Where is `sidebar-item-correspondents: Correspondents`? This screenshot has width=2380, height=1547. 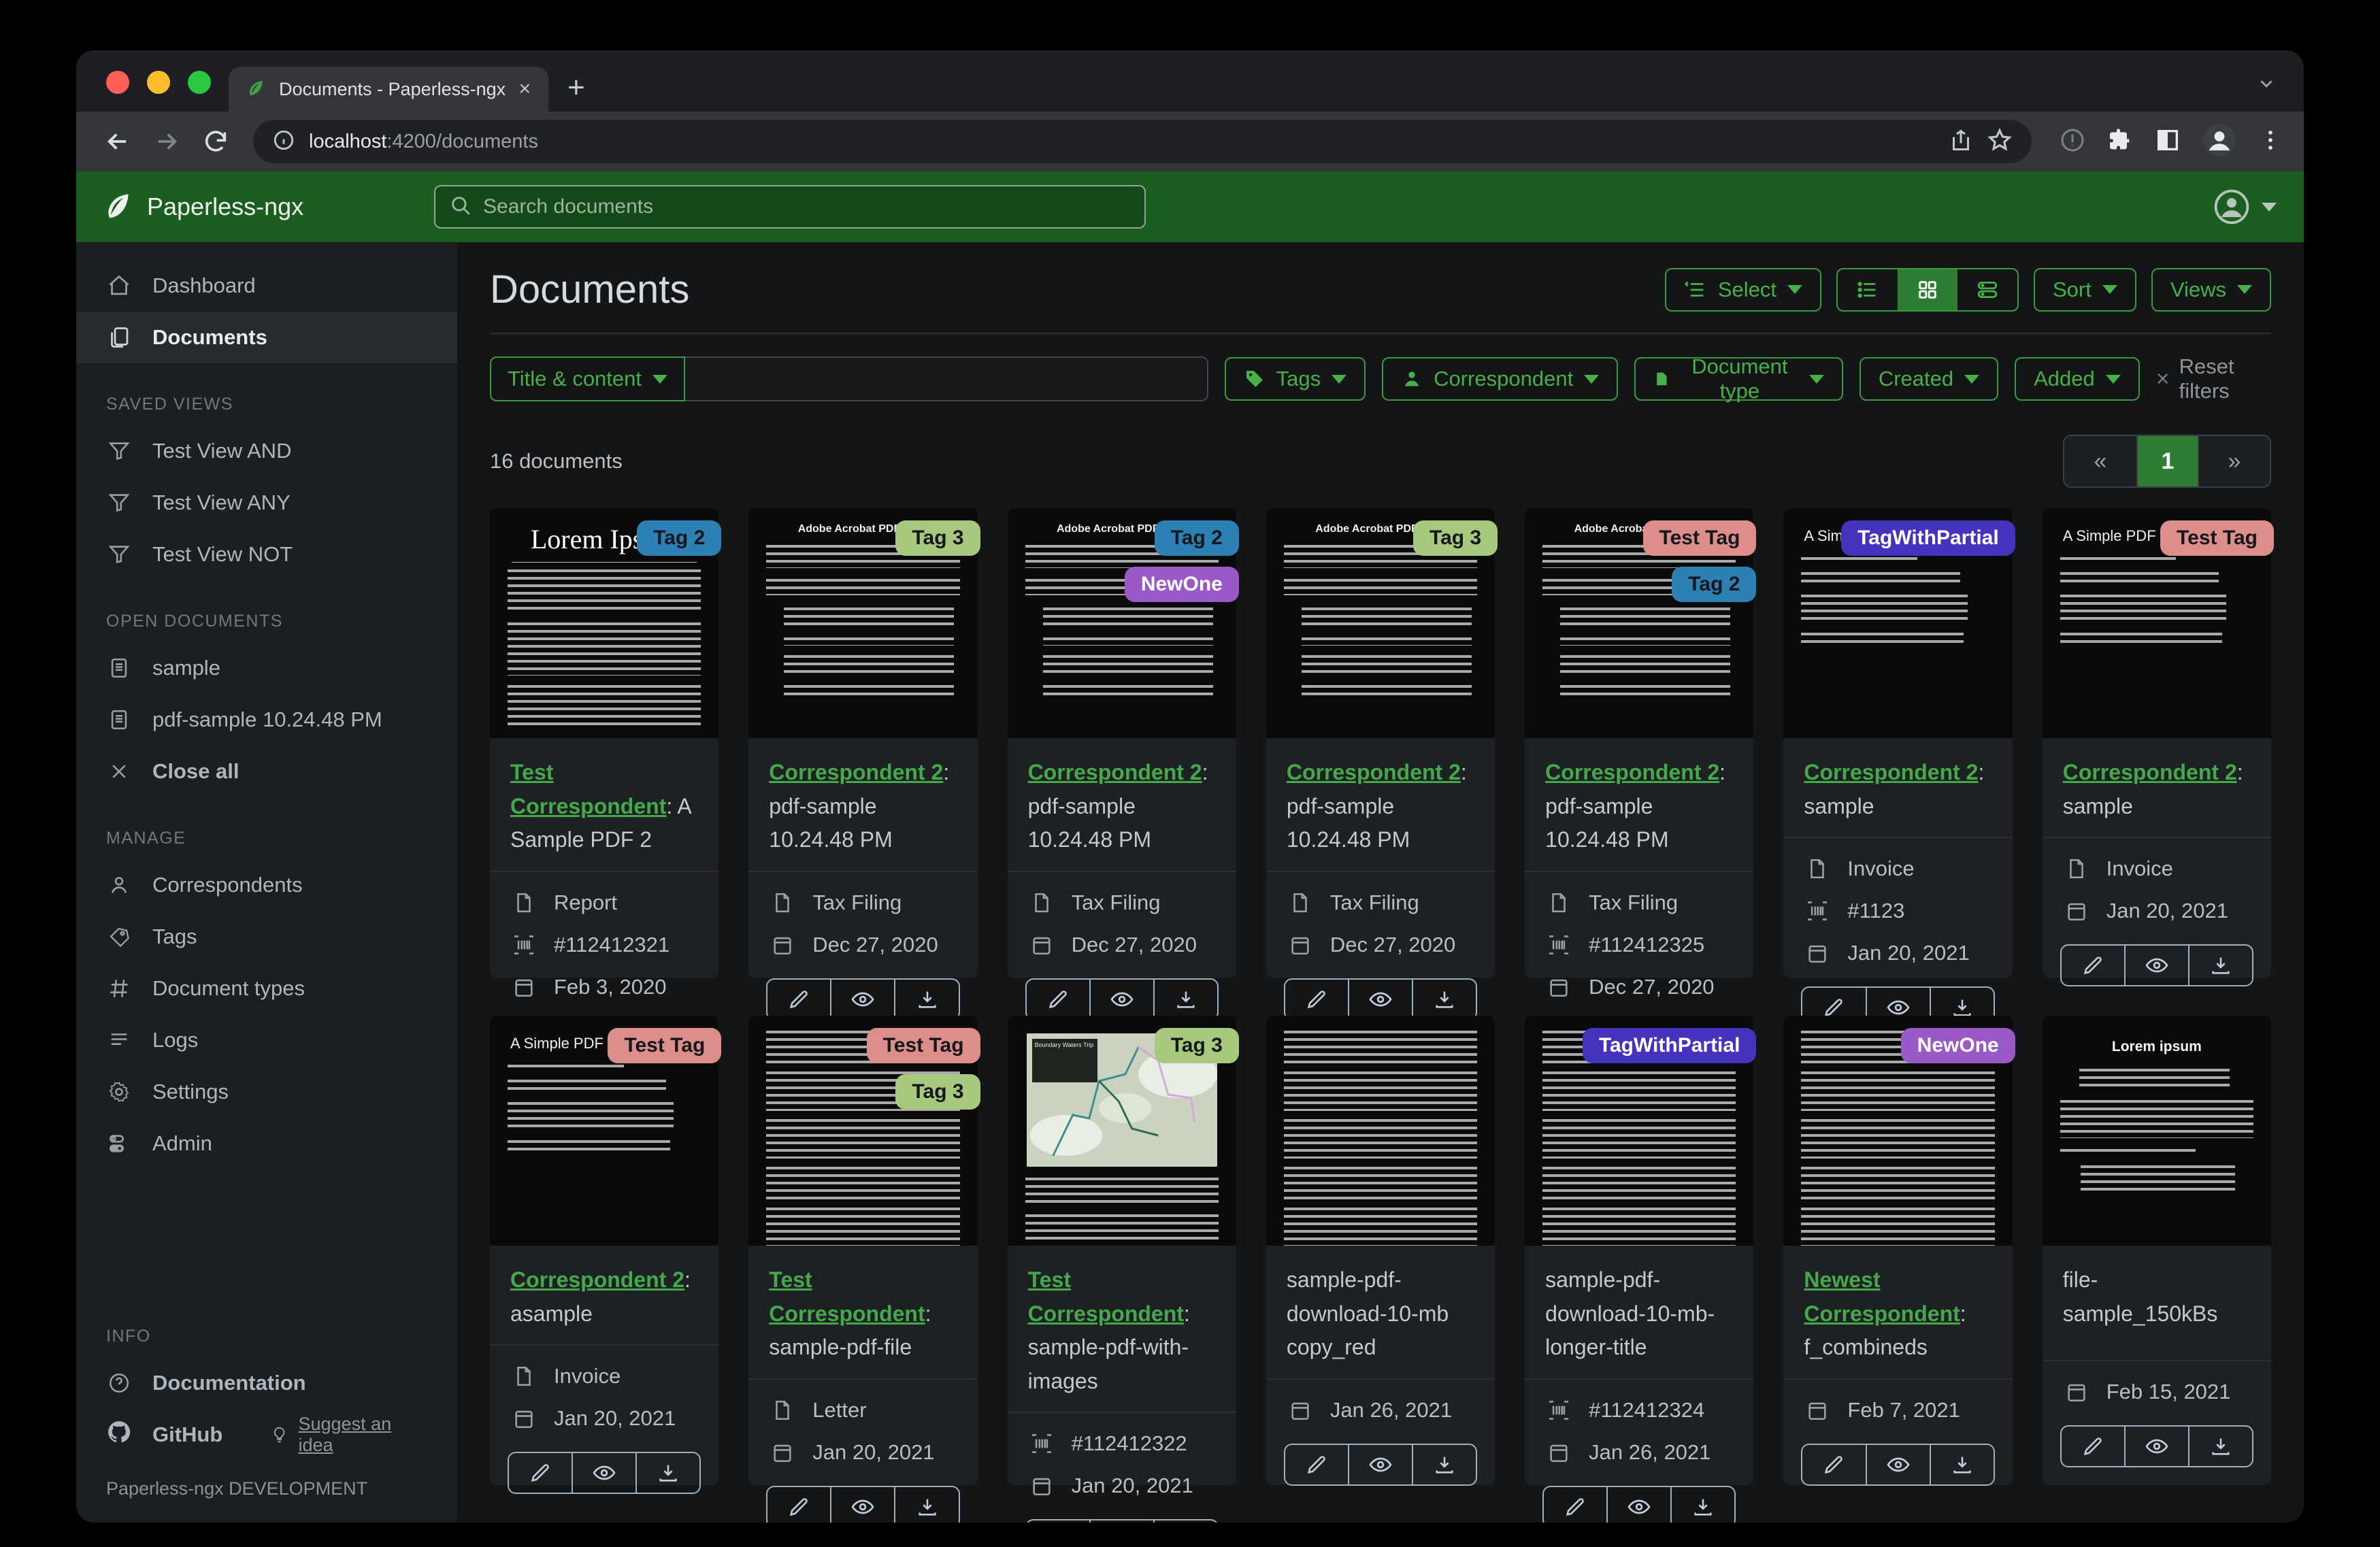 sidebar-item-correspondents: Correspondents is located at coordinates (266, 885).